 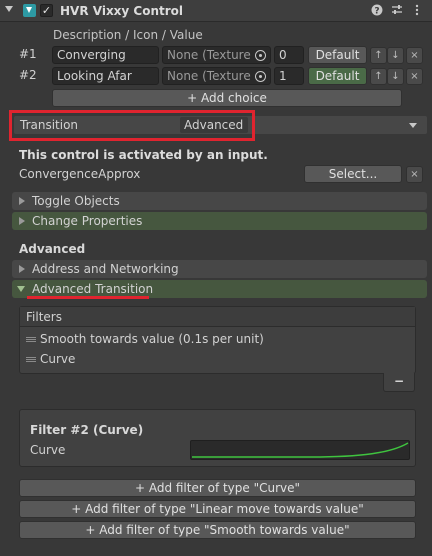 I want to click on change-properties-label: Change Properties, so click(x=87, y=221).